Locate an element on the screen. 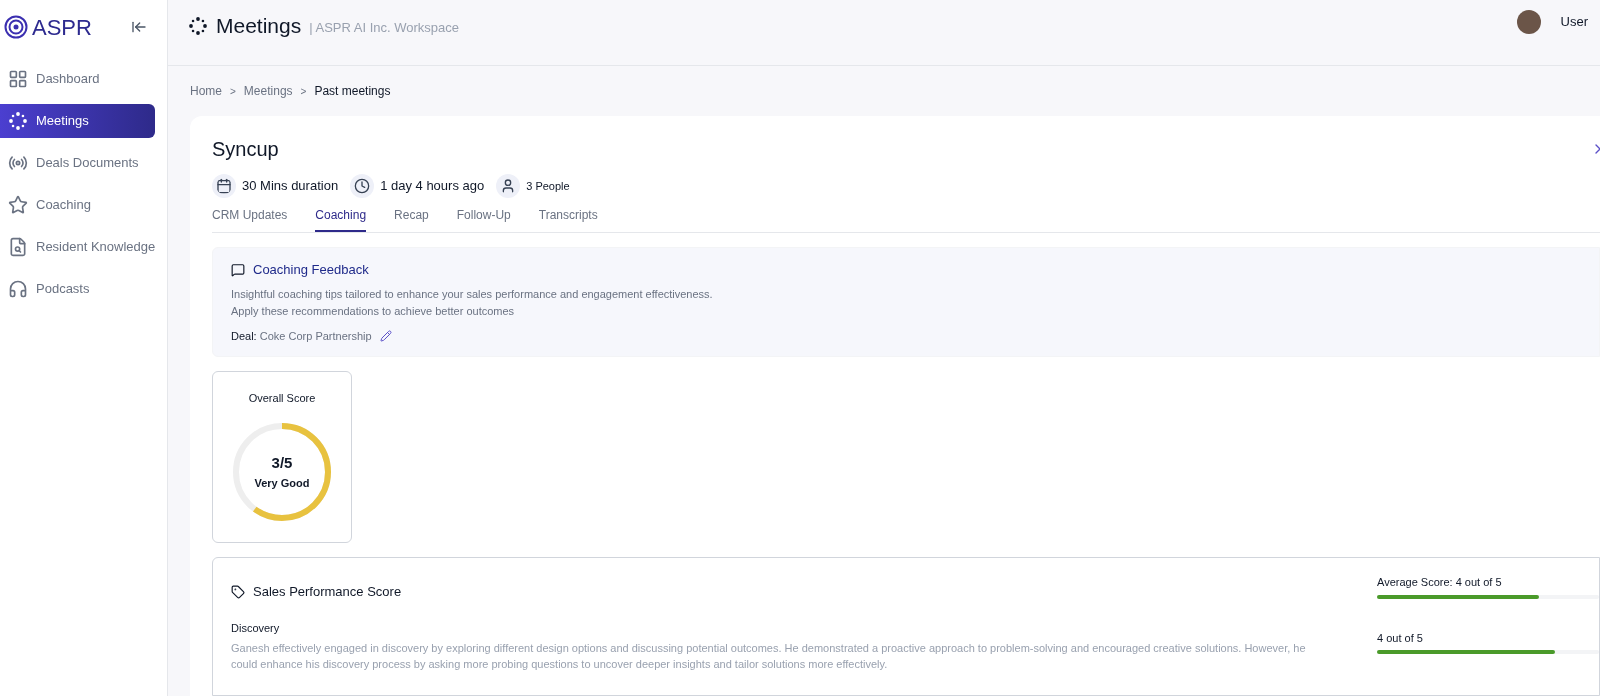  collapse-sidebar-icon is located at coordinates (139, 27).